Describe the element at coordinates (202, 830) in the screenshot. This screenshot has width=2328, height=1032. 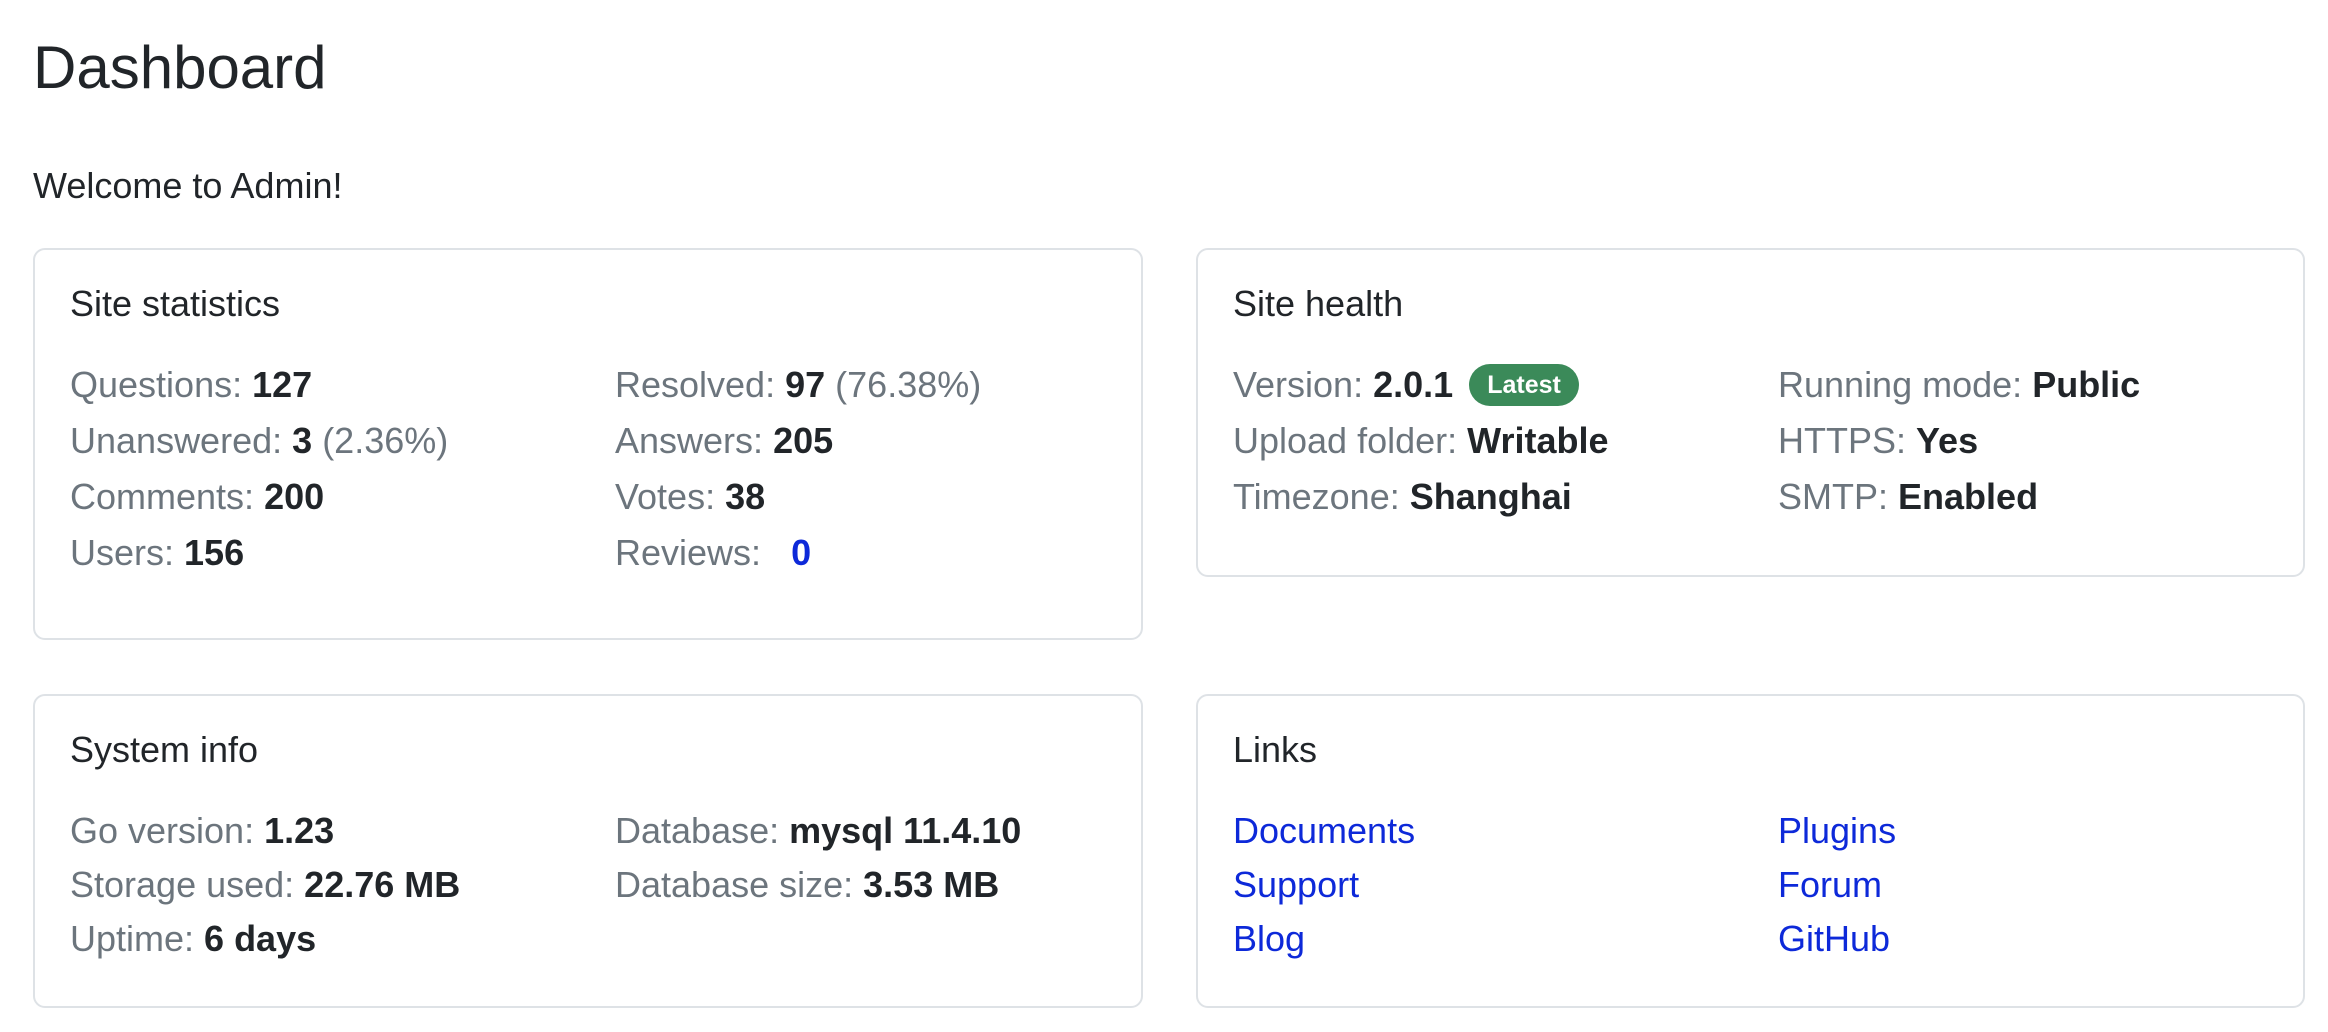
I see `sys-go-version: Go version: 1.23` at that location.